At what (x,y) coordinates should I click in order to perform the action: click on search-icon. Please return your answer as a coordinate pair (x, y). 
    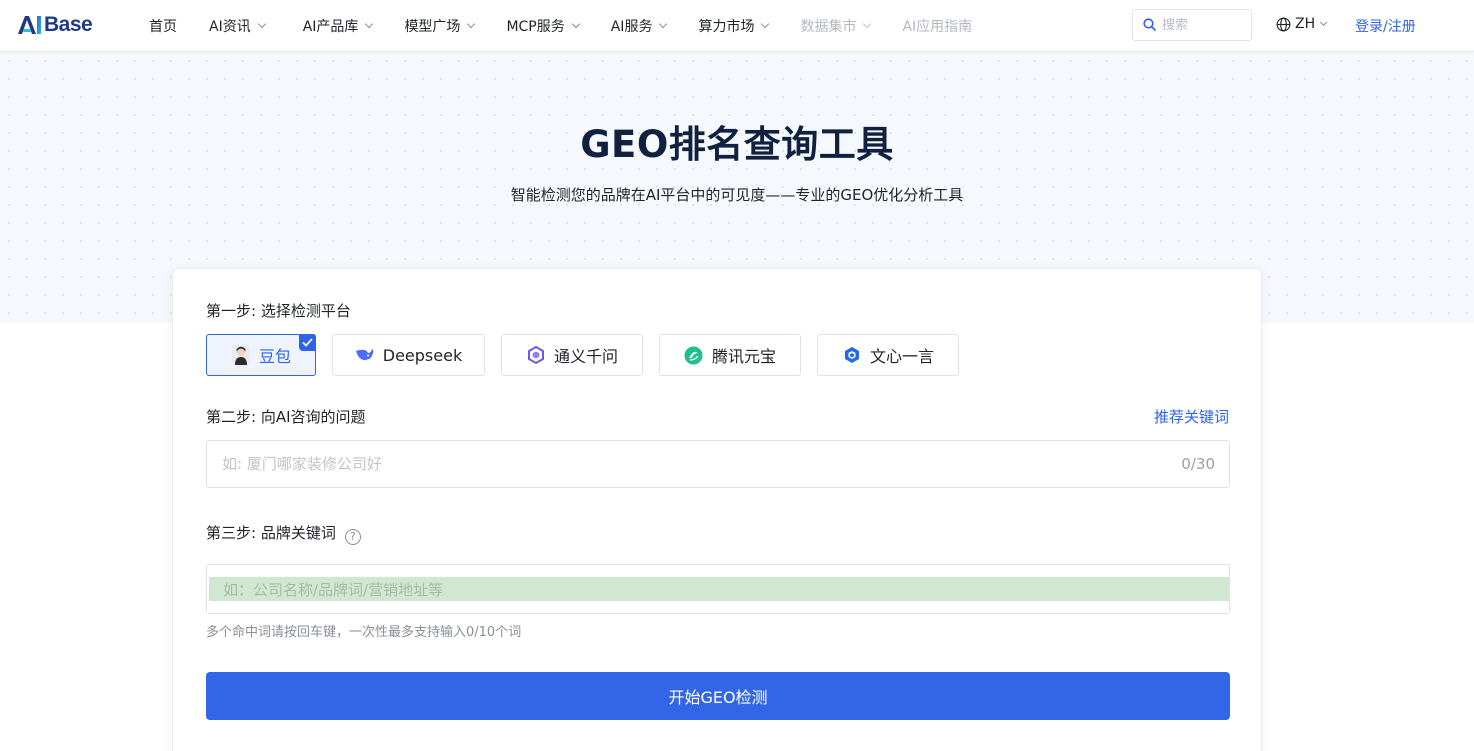
    Looking at the image, I should click on (1149, 25).